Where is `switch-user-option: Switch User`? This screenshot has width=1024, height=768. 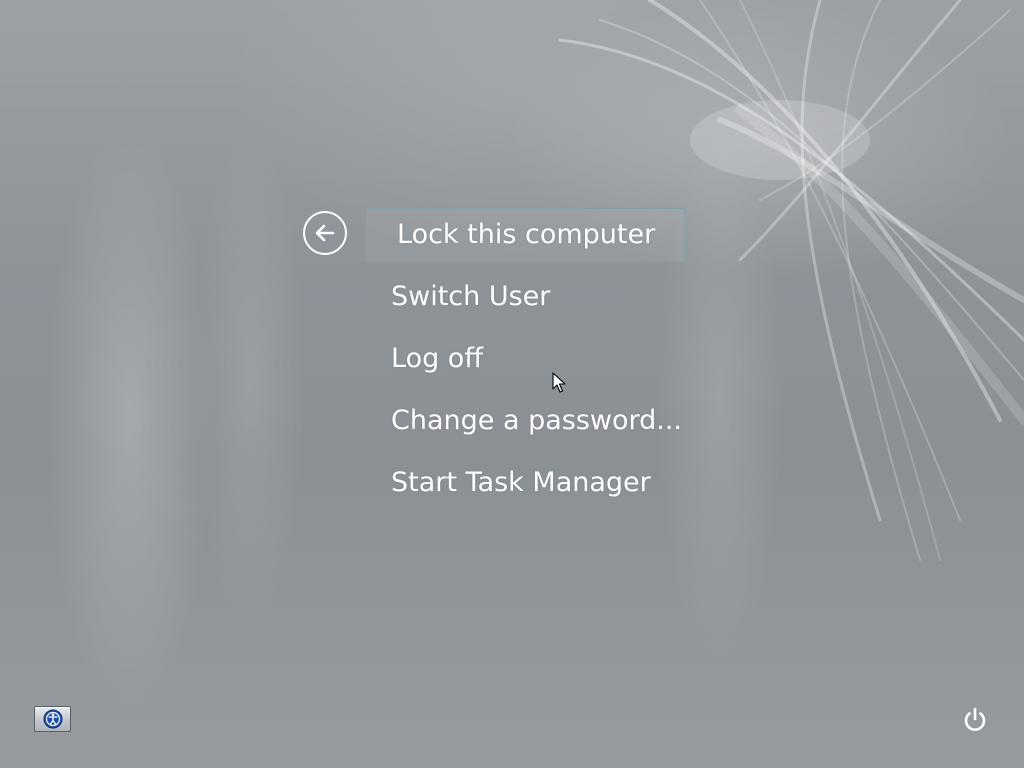 switch-user-option: Switch User is located at coordinates (470, 297).